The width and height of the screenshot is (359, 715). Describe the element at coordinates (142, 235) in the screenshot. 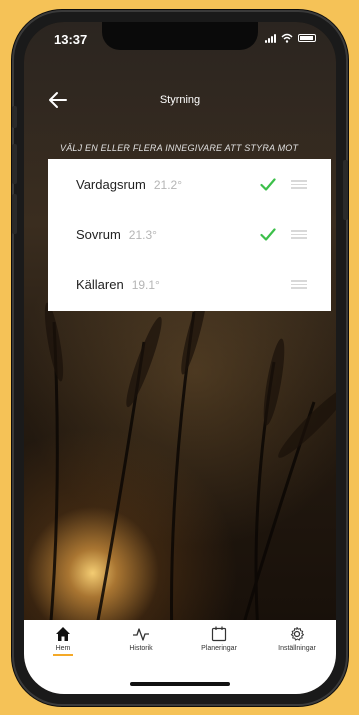

I see `sensor-temp: 21.3°` at that location.